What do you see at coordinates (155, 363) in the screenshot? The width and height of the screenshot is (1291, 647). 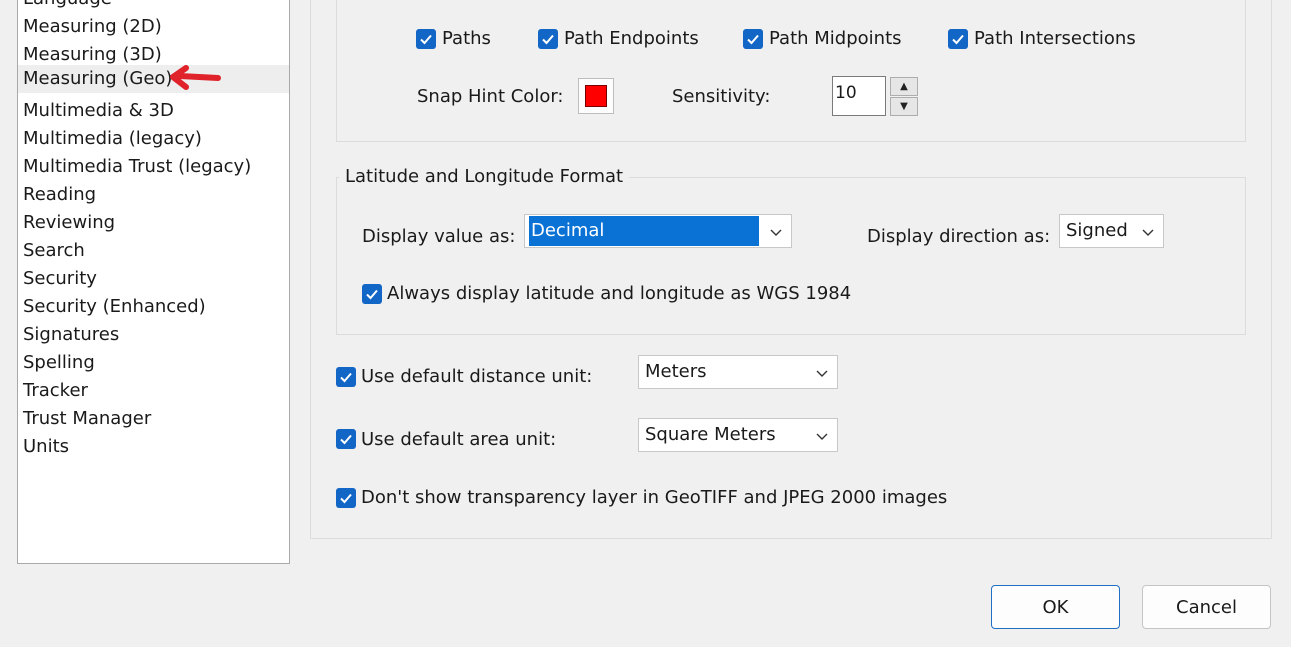 I see `category-item-spelling: Spelling` at bounding box center [155, 363].